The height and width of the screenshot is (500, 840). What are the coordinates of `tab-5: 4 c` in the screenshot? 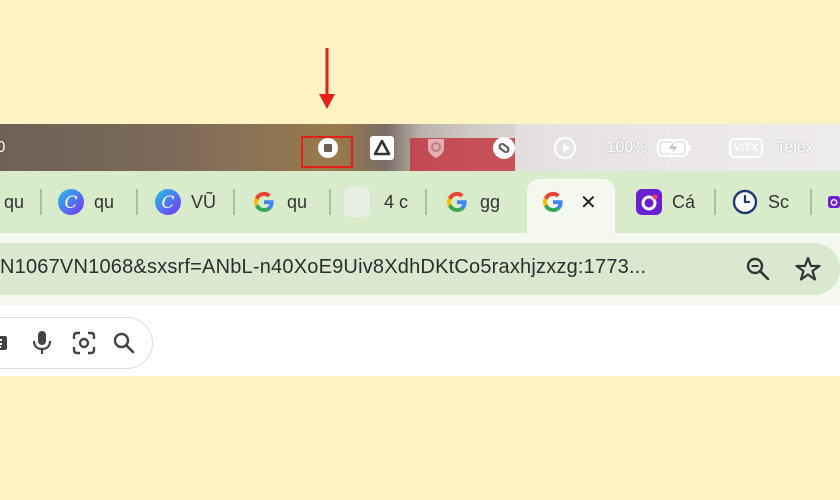 It's located at (379, 202).